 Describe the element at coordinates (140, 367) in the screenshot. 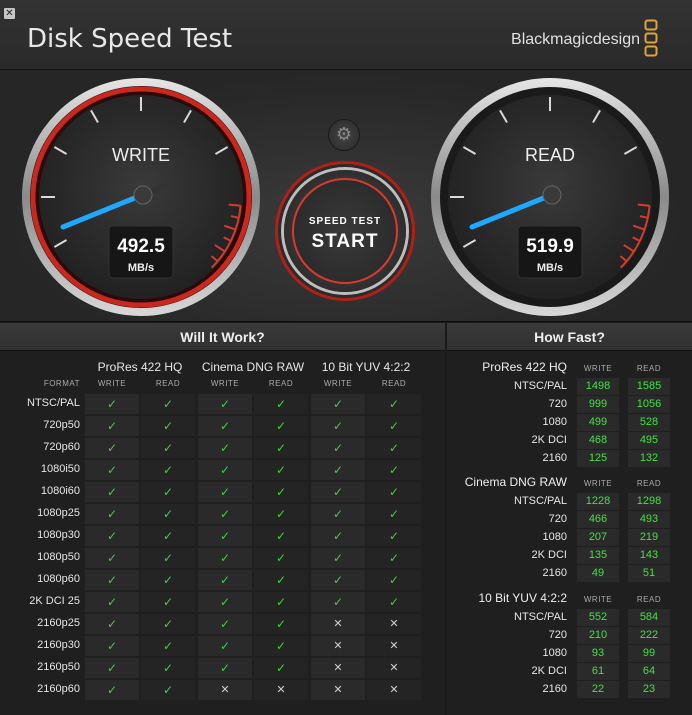

I see `group-title: ProRes 422 HQ` at that location.